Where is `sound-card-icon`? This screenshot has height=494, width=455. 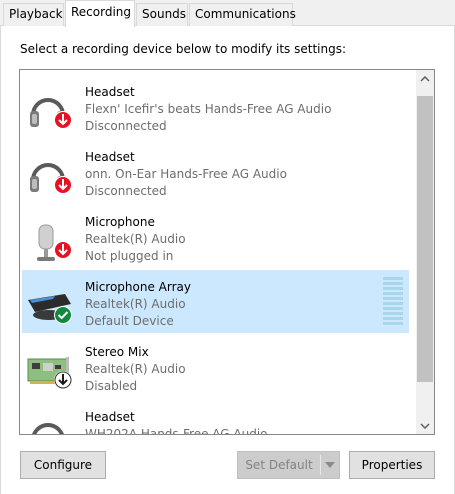 sound-card-icon is located at coordinates (50, 372).